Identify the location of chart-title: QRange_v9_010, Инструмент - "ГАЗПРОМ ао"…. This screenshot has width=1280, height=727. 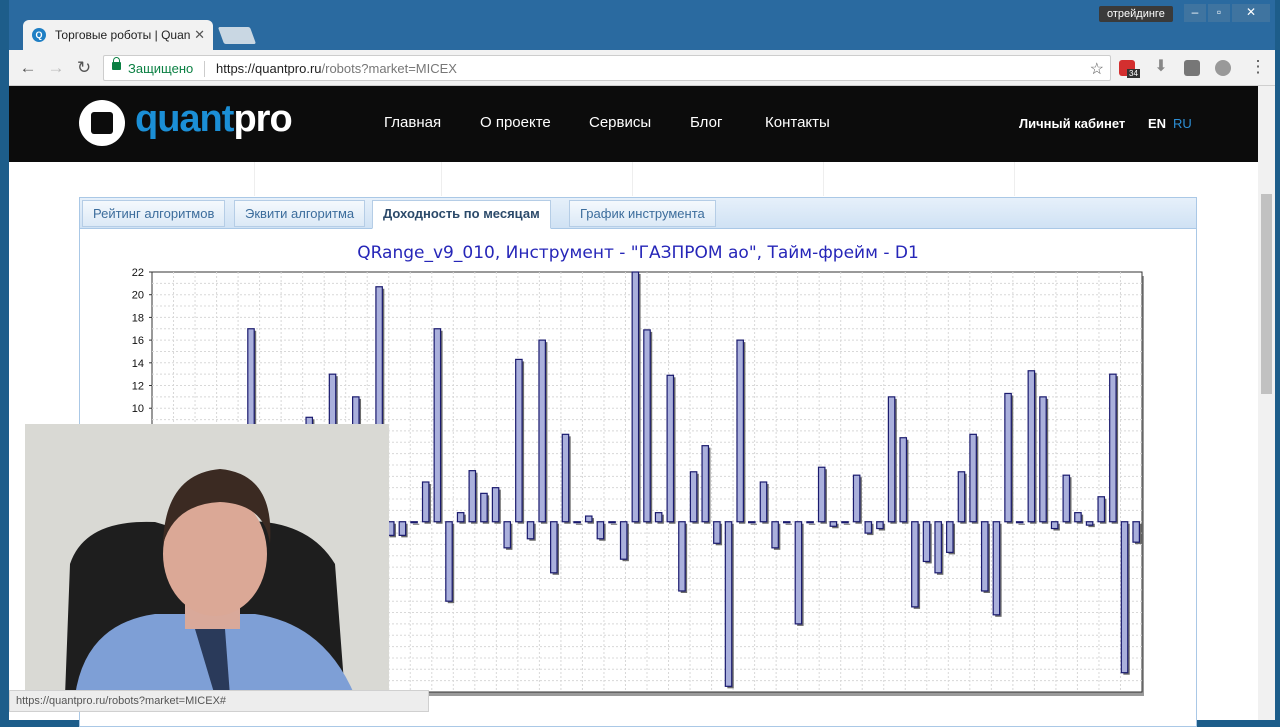
(638, 253).